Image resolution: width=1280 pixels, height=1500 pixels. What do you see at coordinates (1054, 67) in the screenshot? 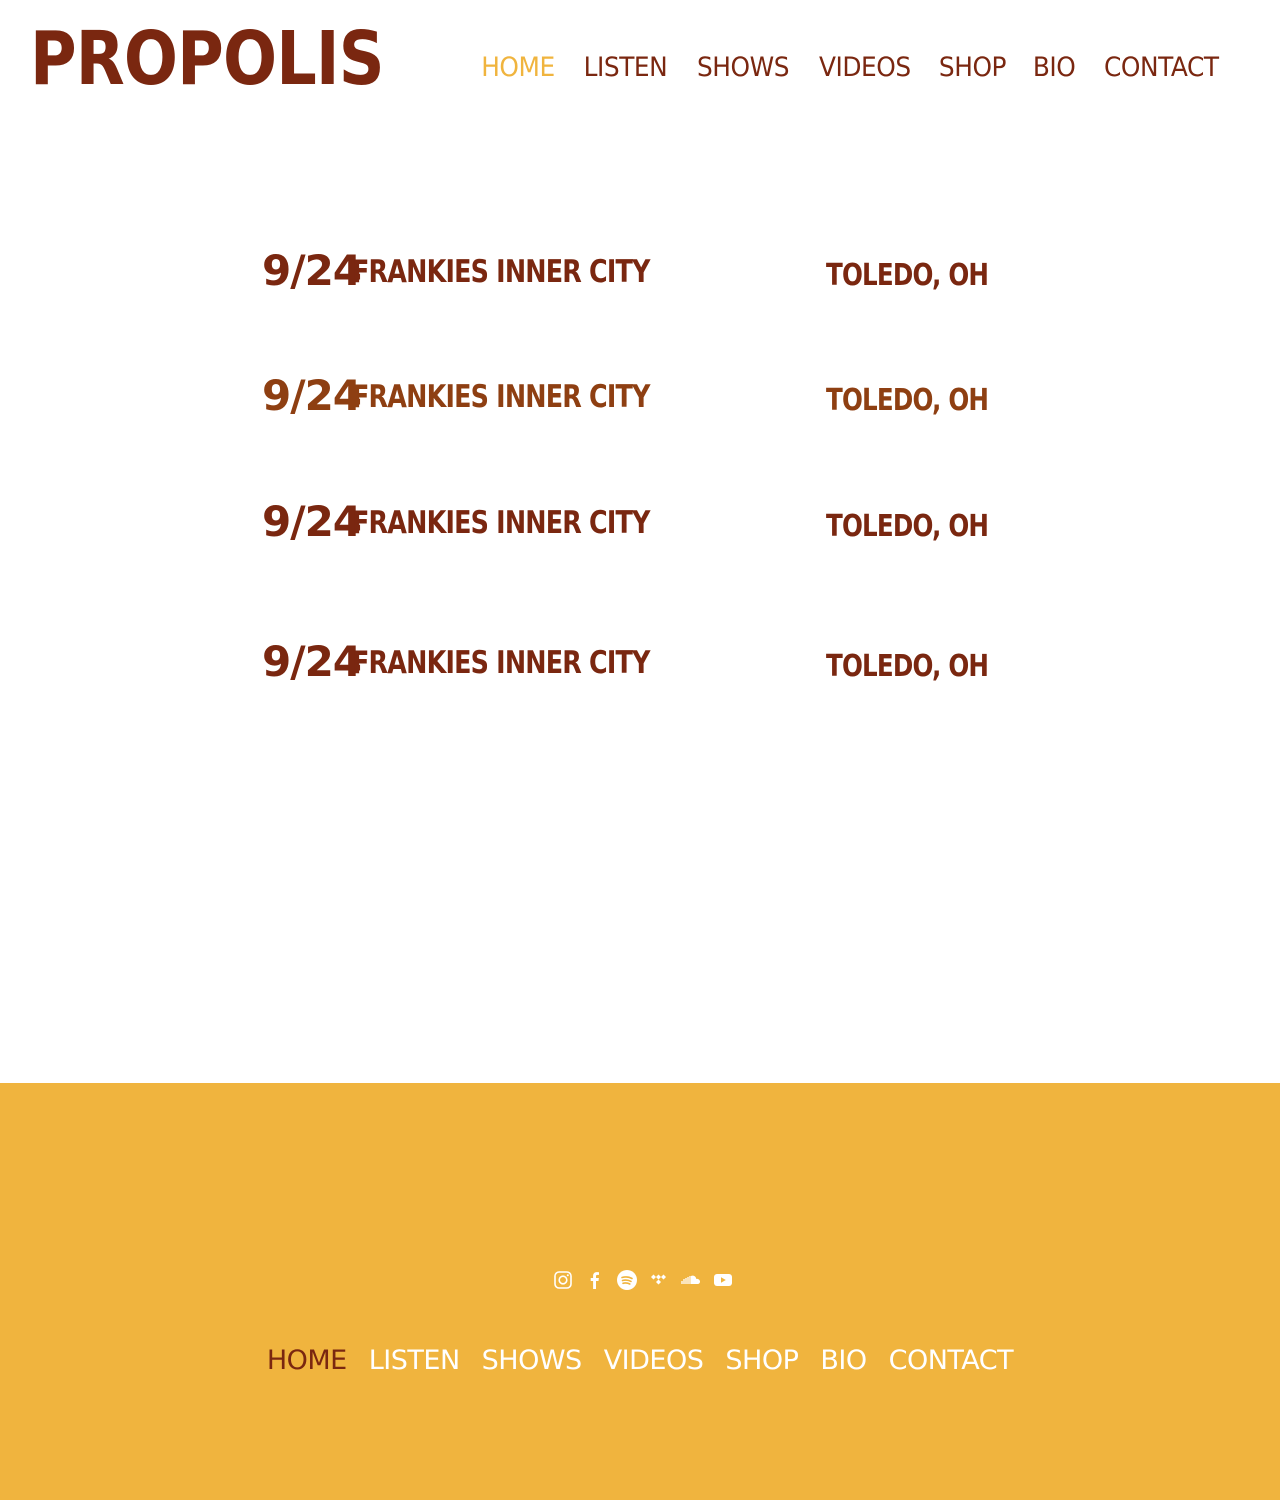
I see `nav-bio: BIO` at bounding box center [1054, 67].